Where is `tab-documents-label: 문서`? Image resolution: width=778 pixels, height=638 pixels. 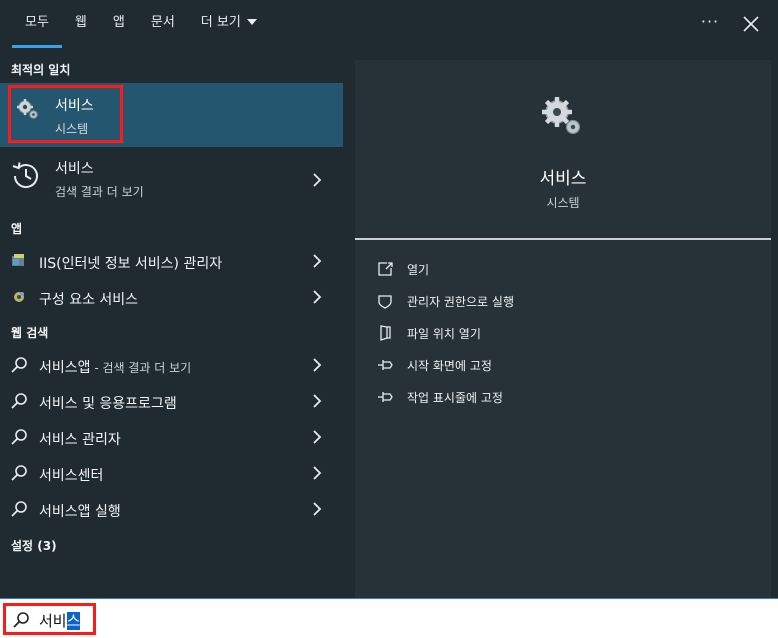 tab-documents-label: 문서 is located at coordinates (162, 22).